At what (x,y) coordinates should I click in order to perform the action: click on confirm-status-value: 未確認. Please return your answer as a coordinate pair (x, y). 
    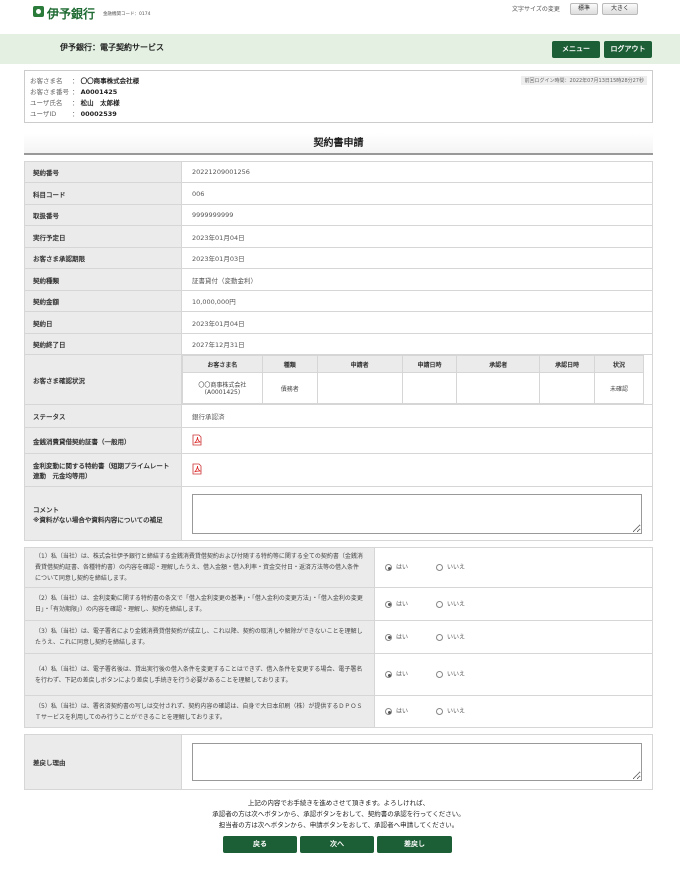
    Looking at the image, I should click on (619, 388).